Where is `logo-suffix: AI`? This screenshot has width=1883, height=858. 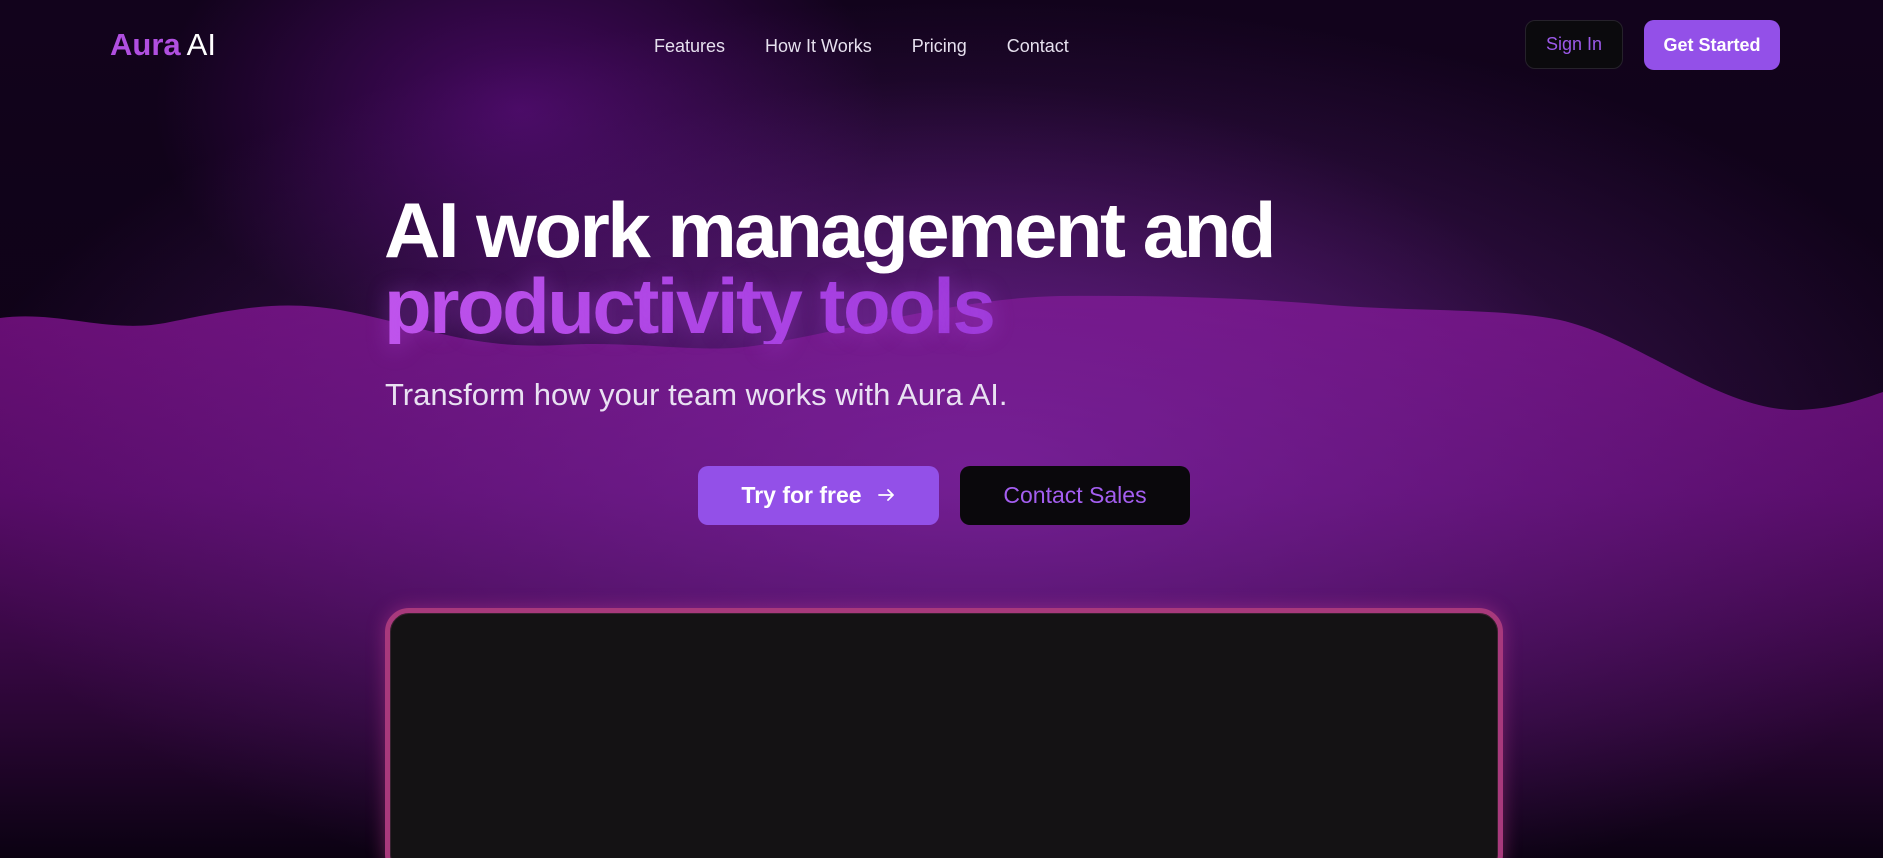 logo-suffix: AI is located at coordinates (201, 44).